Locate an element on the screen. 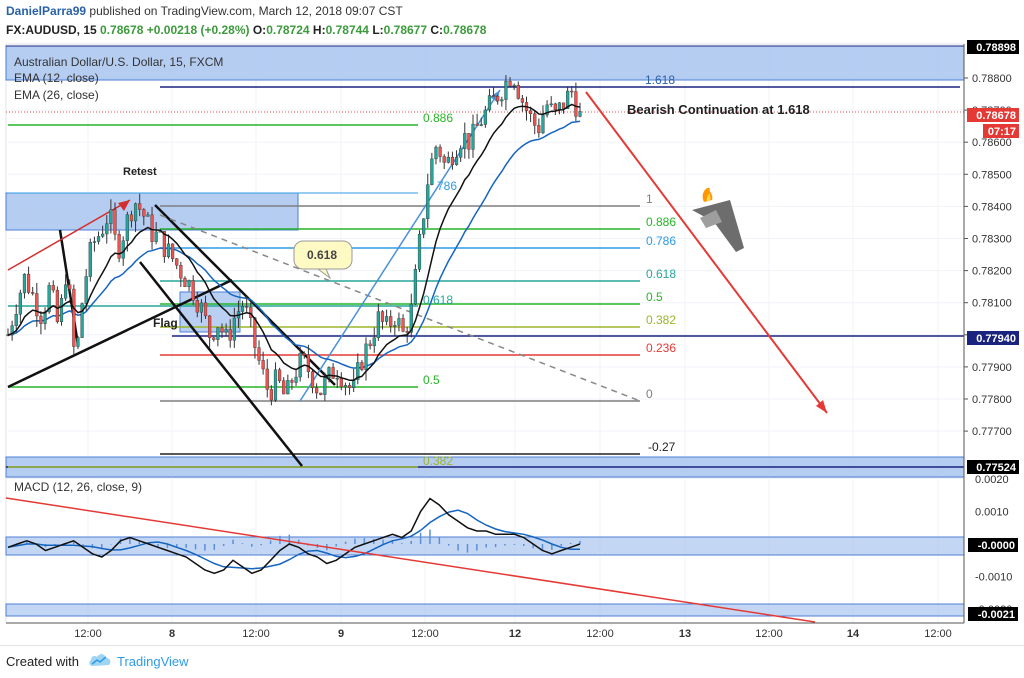  price-tick-label: 0.78500 is located at coordinates (992, 175).